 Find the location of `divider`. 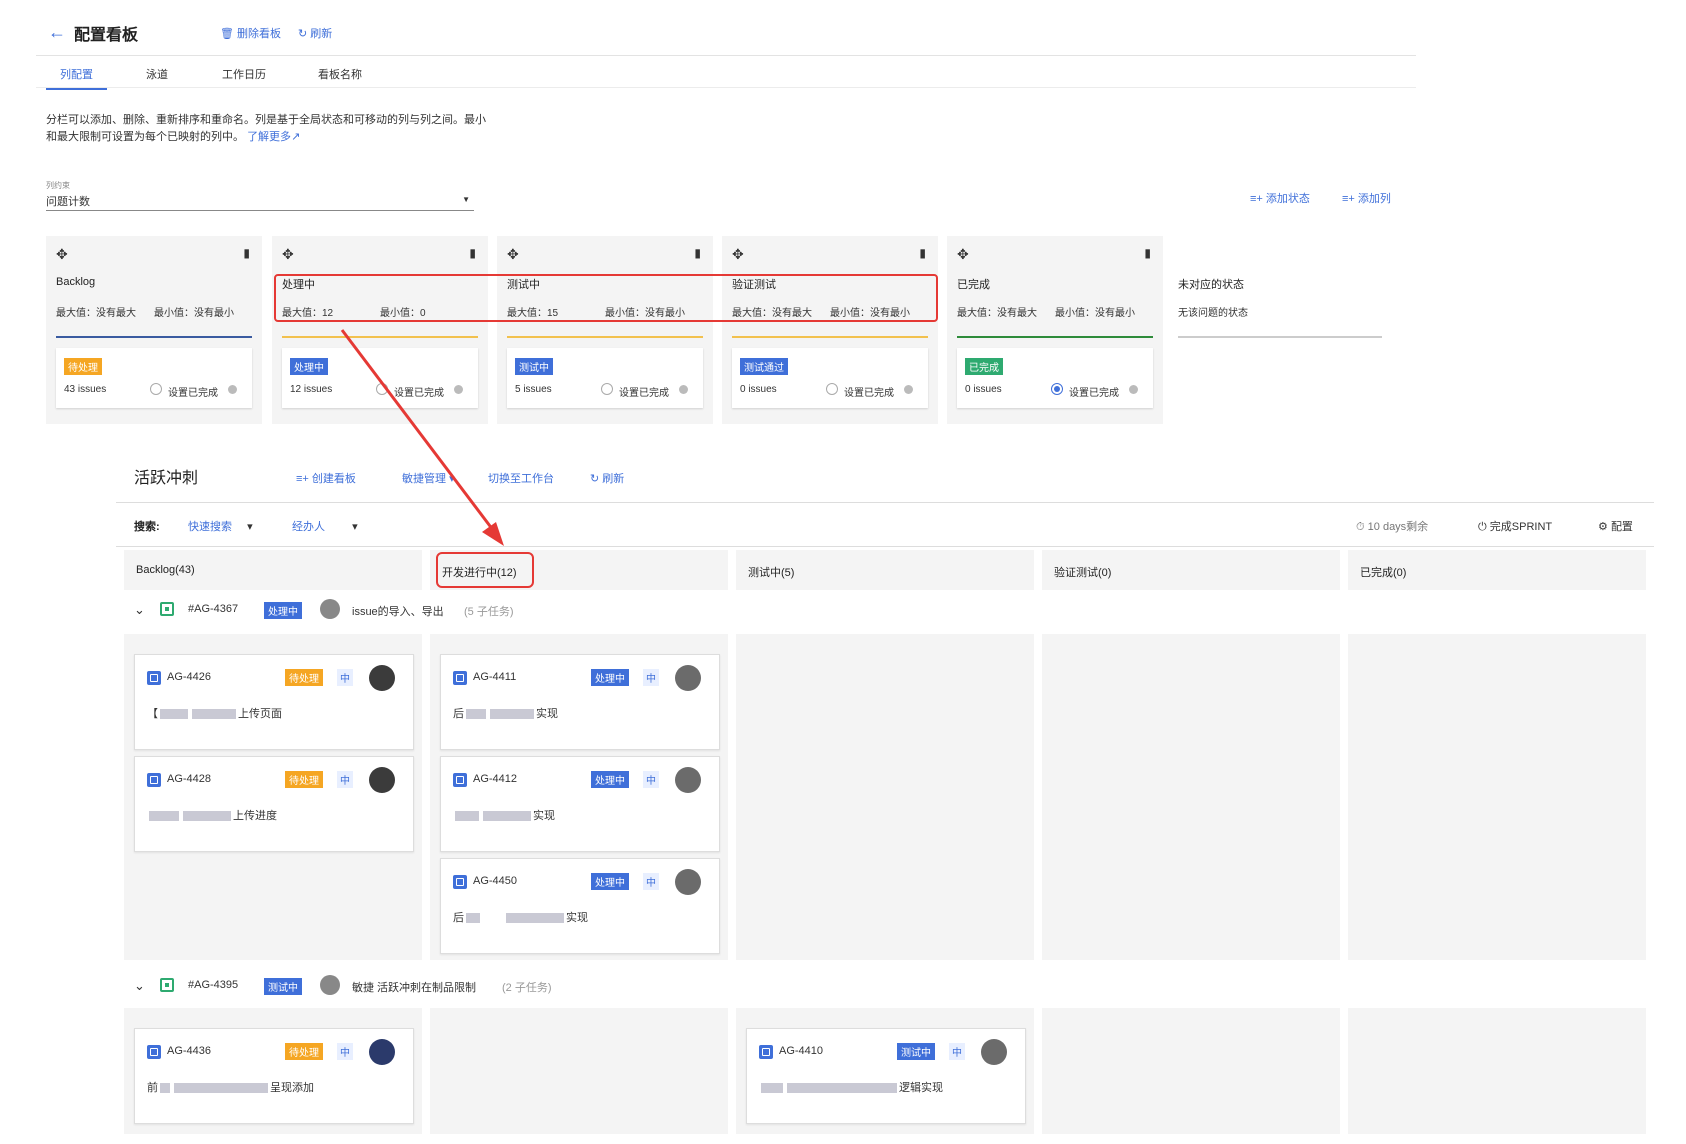

divider is located at coordinates (885, 546).